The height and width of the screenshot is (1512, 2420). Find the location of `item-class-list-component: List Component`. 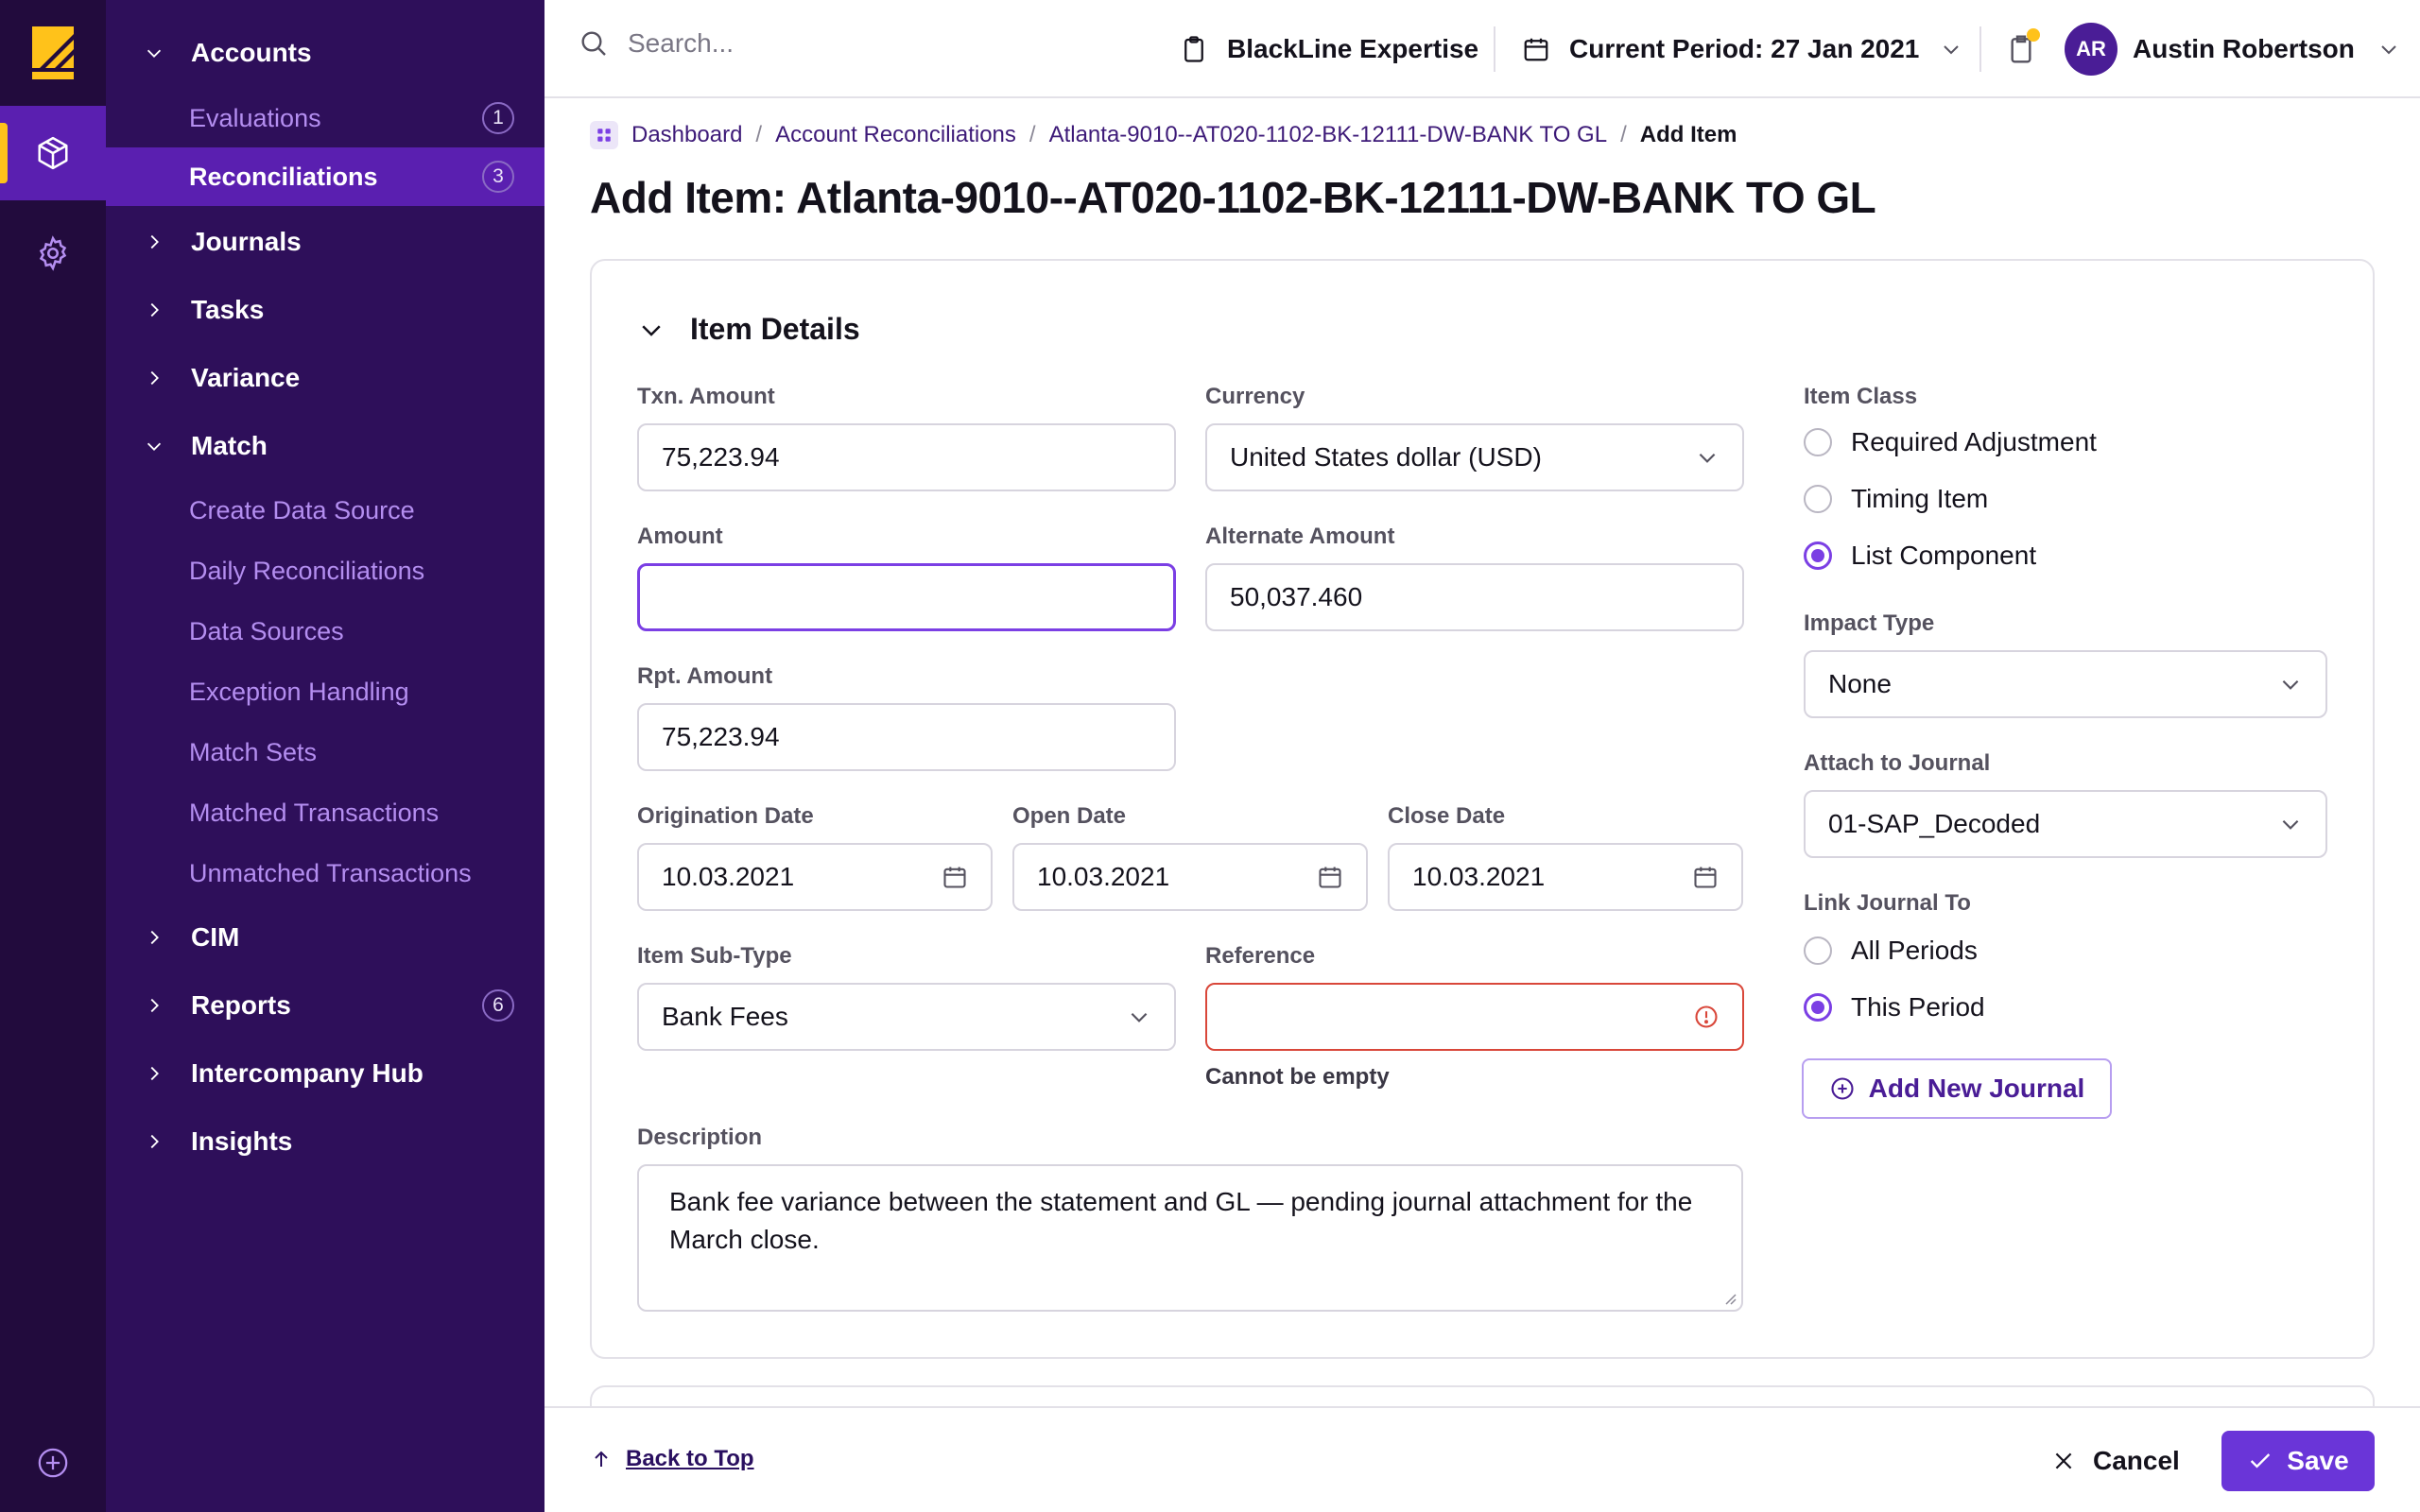

item-class-list-component: List Component is located at coordinates (1920, 556).